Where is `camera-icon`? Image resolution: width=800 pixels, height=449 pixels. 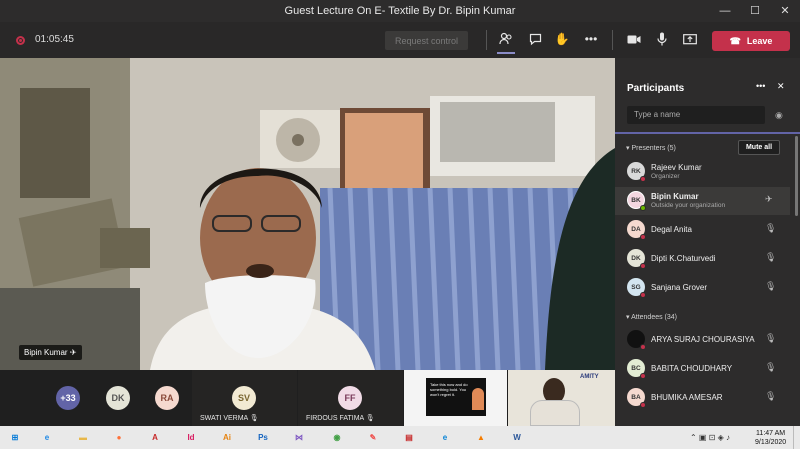
camera-icon is located at coordinates (634, 39).